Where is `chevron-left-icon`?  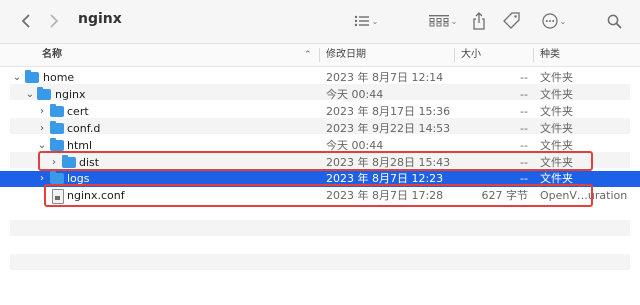
chevron-left-icon is located at coordinates (25, 21).